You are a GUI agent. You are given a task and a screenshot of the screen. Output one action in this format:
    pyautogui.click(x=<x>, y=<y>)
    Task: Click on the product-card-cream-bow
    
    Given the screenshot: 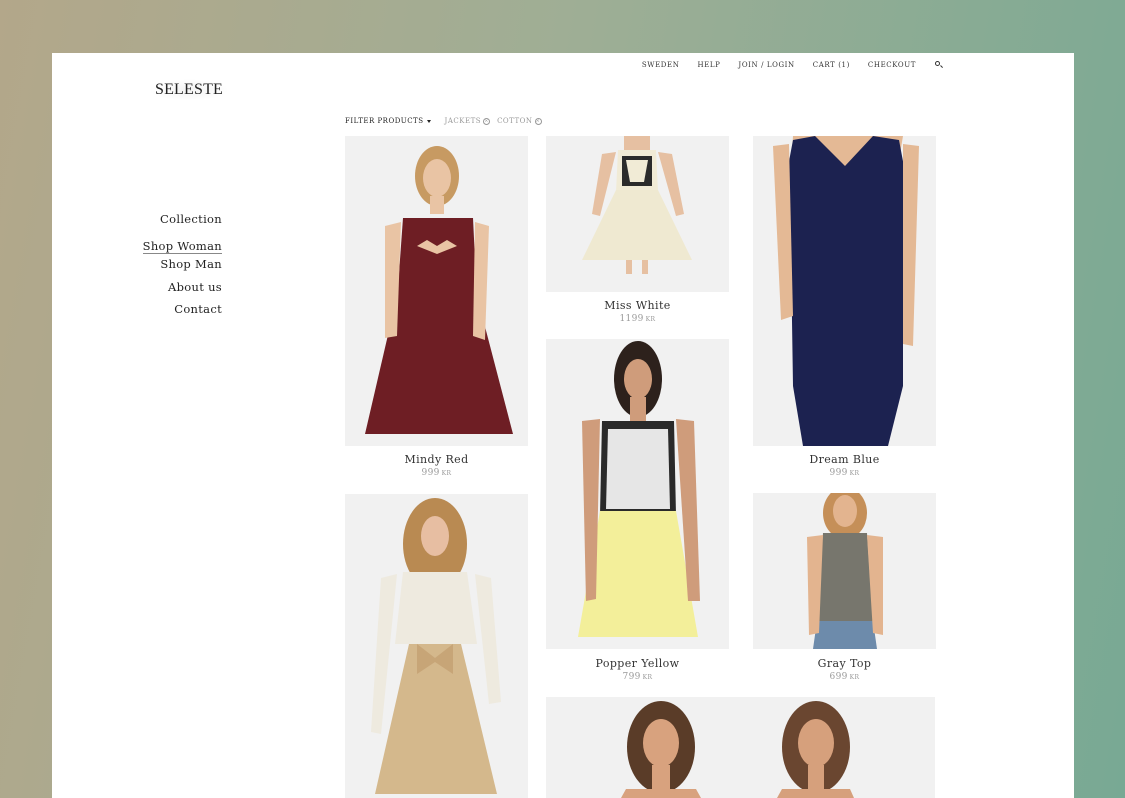 What is the action you would take?
    pyautogui.click(x=436, y=646)
    